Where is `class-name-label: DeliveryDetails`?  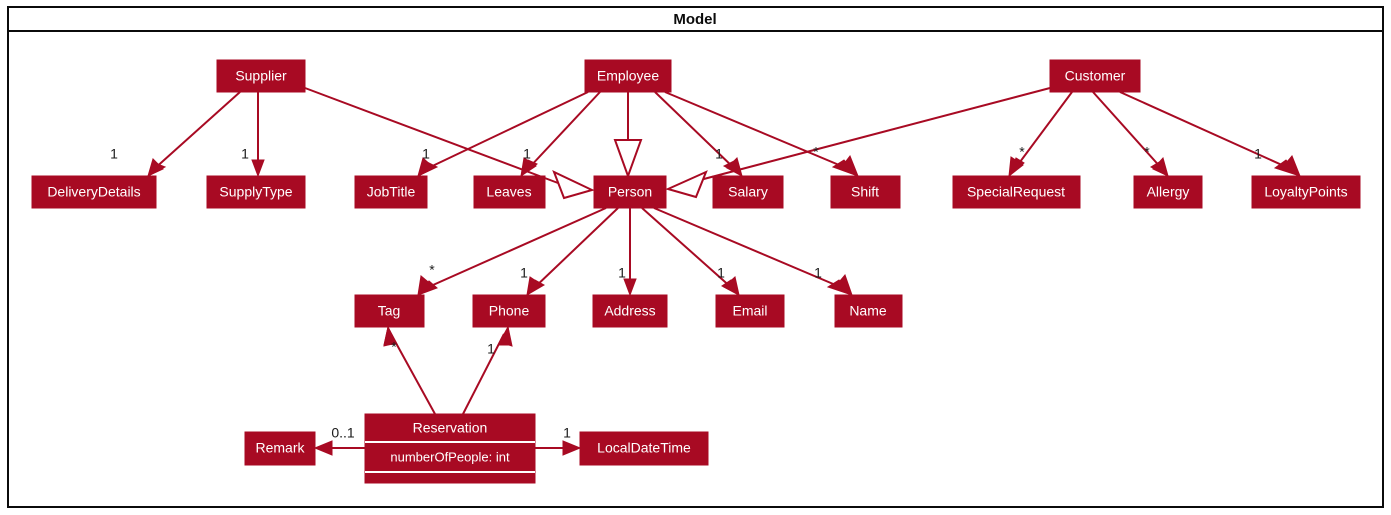 class-name-label: DeliveryDetails is located at coordinates (93, 192).